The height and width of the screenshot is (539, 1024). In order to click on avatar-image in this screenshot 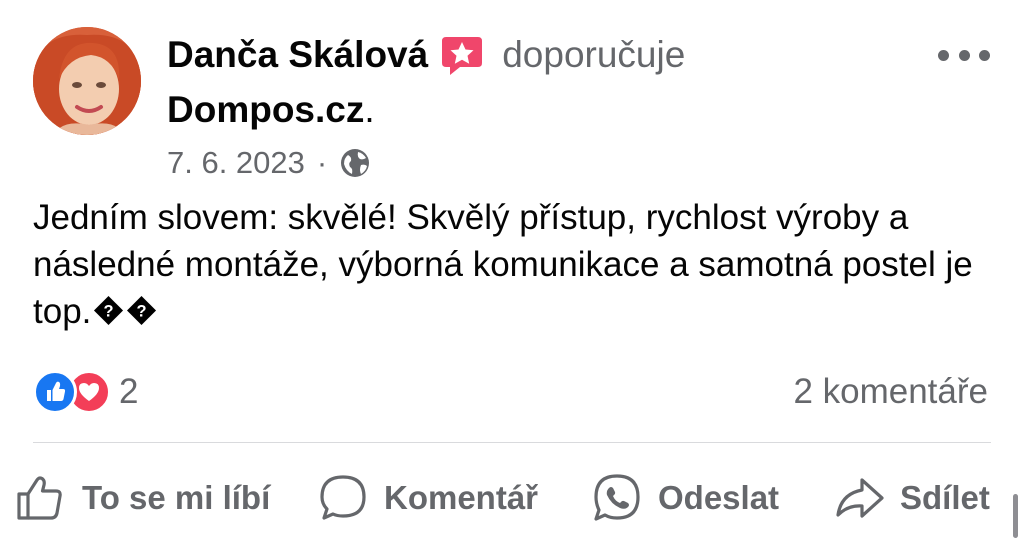, I will do `click(87, 81)`.